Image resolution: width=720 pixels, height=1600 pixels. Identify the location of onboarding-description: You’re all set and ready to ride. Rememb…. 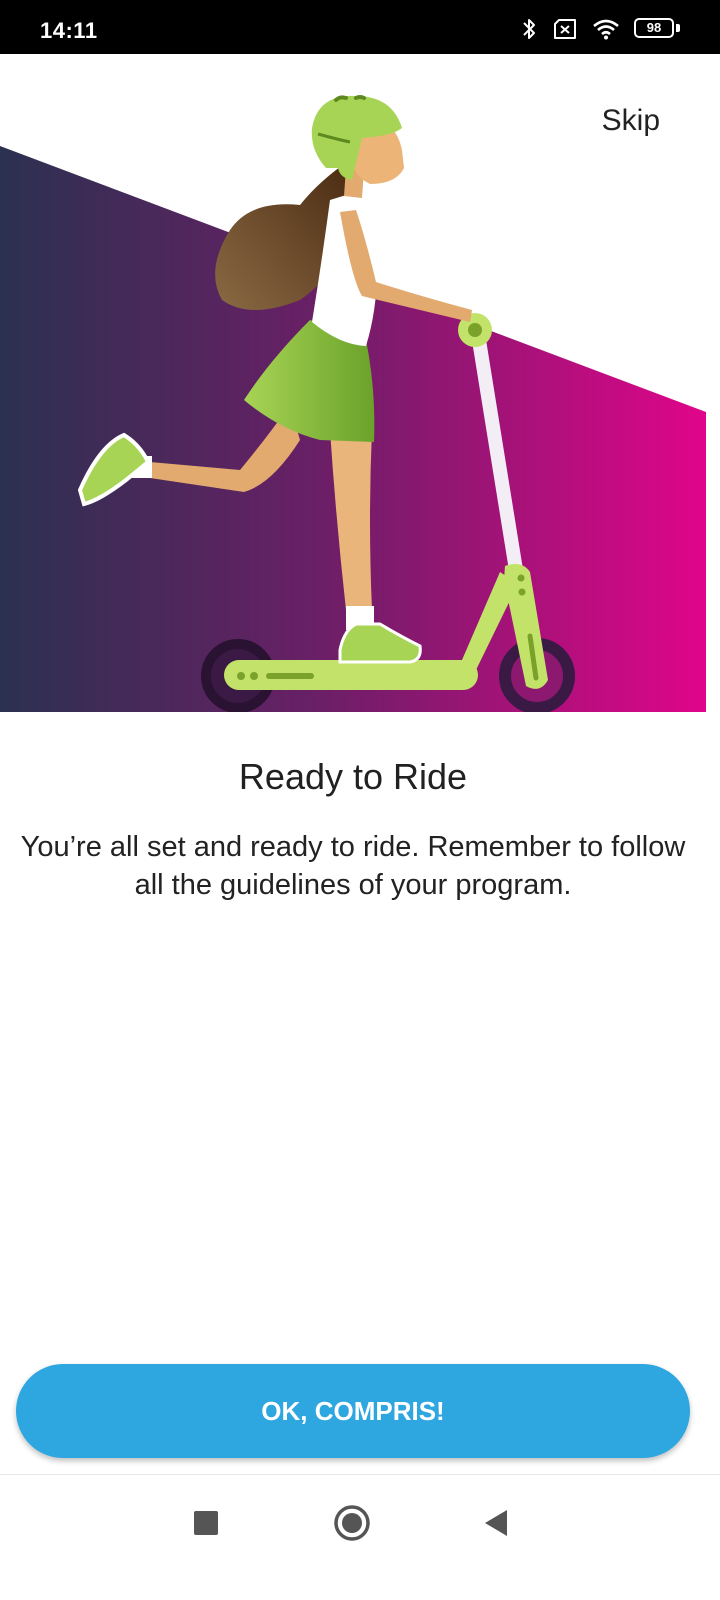
(353, 866).